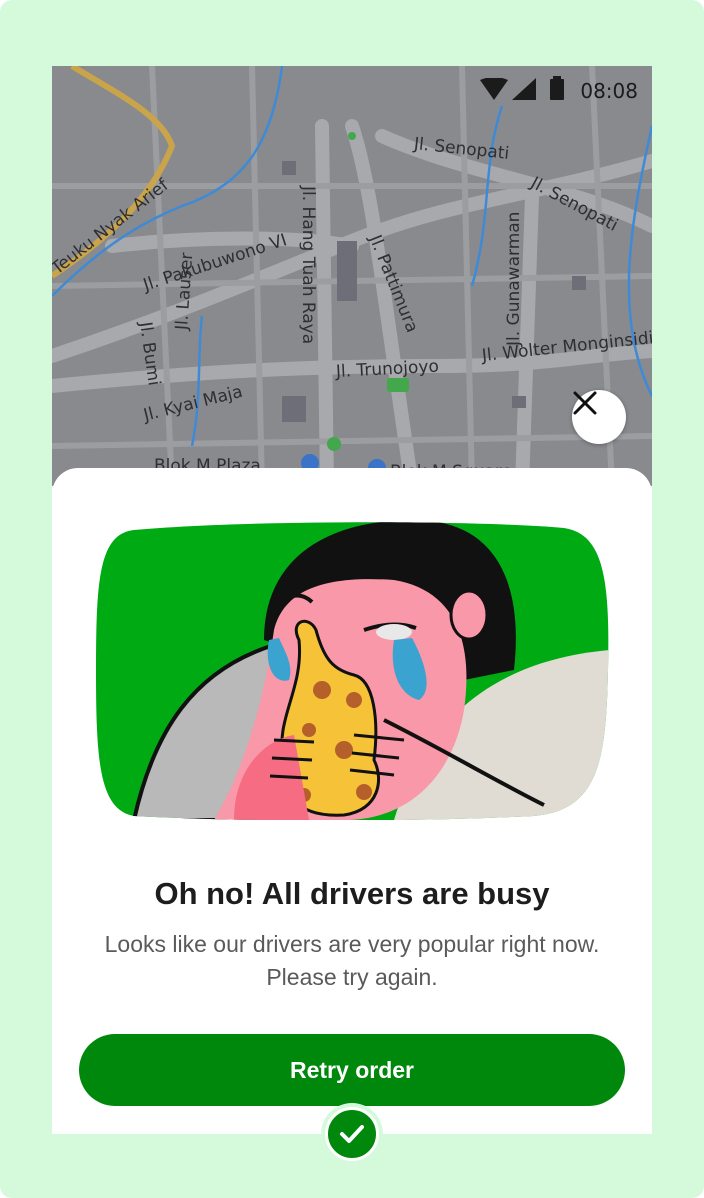  What do you see at coordinates (609, 91) in the screenshot?
I see `status-time: 08:08` at bounding box center [609, 91].